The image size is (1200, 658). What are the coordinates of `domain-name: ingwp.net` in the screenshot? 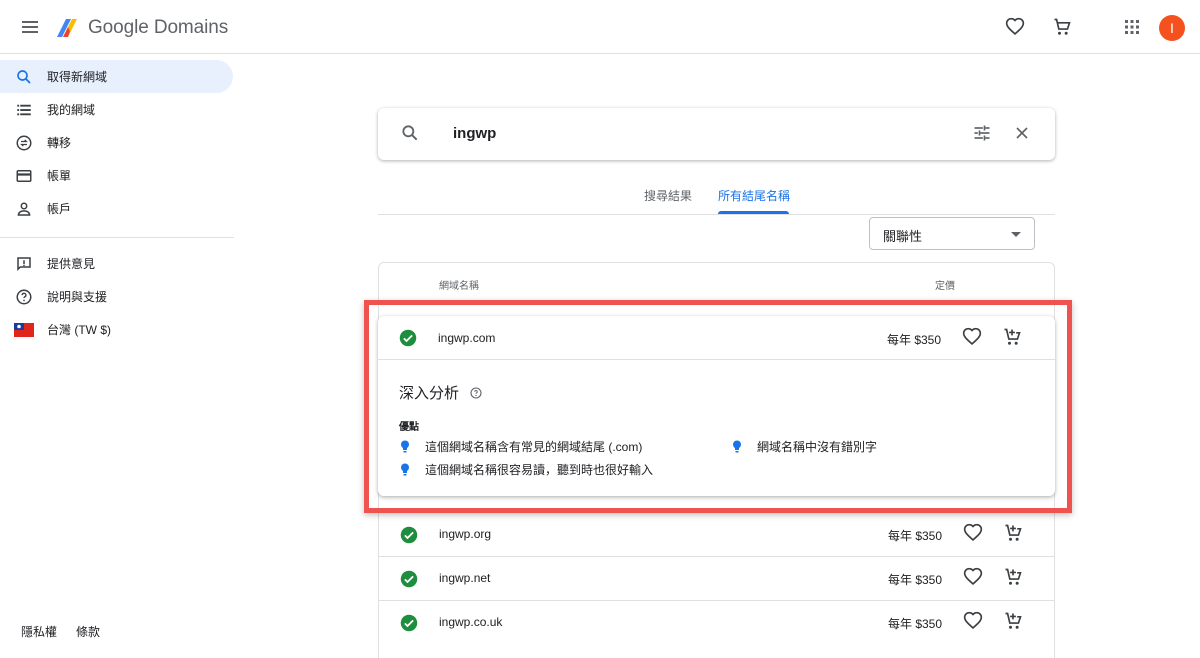 It's located at (464, 578).